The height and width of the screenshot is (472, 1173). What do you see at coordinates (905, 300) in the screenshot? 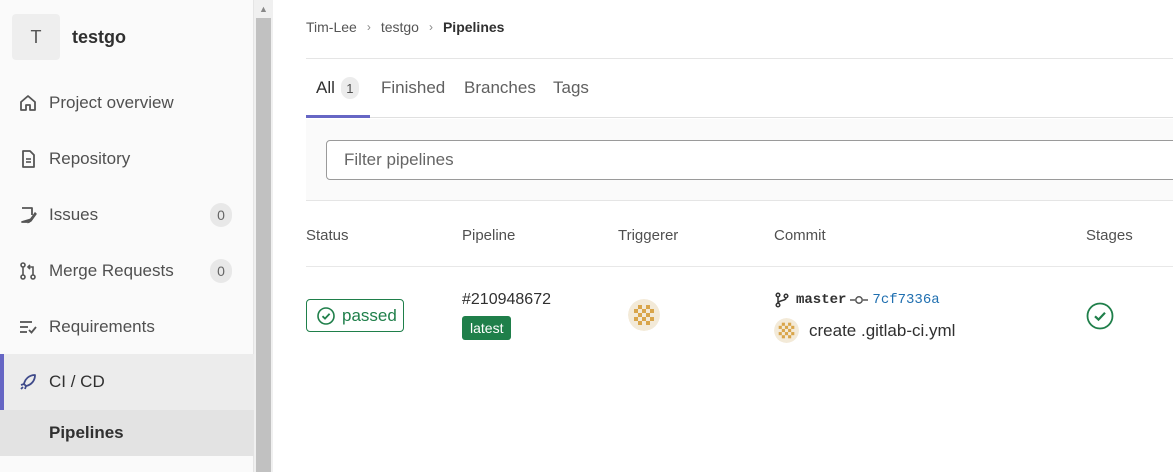
I see `commit-sha-link: 7cf7336a` at bounding box center [905, 300].